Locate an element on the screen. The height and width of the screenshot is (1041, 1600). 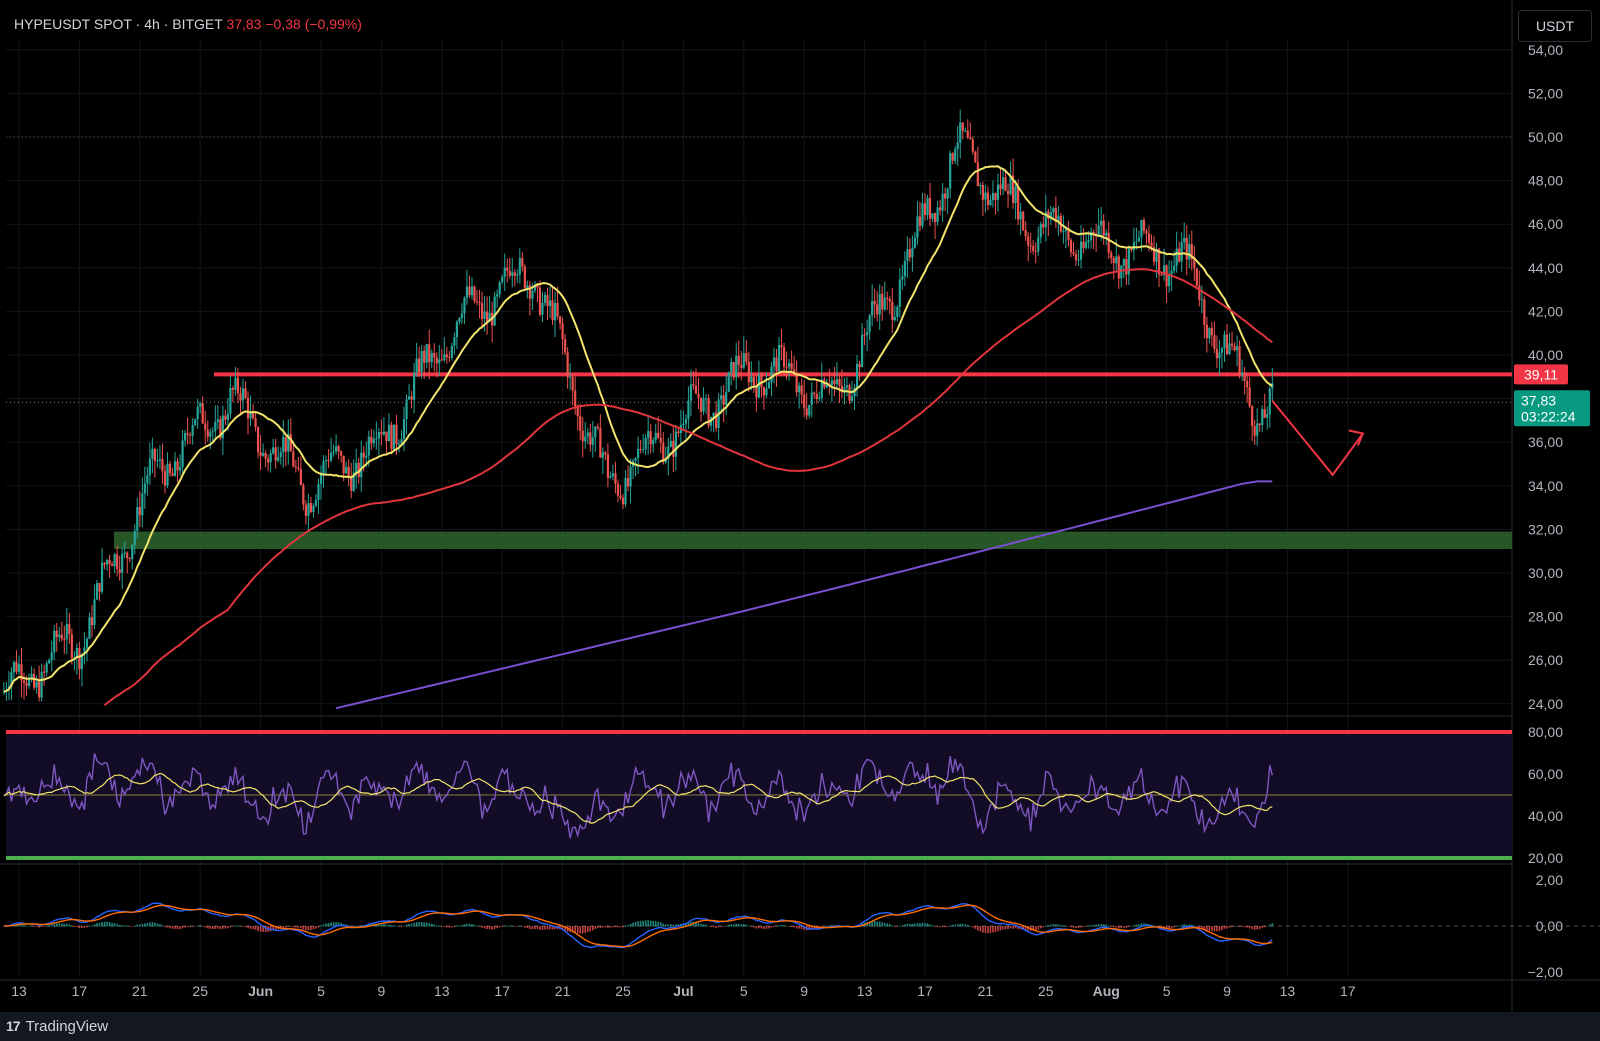
tradingview-brand: 17 TradingView is located at coordinates (57, 1026).